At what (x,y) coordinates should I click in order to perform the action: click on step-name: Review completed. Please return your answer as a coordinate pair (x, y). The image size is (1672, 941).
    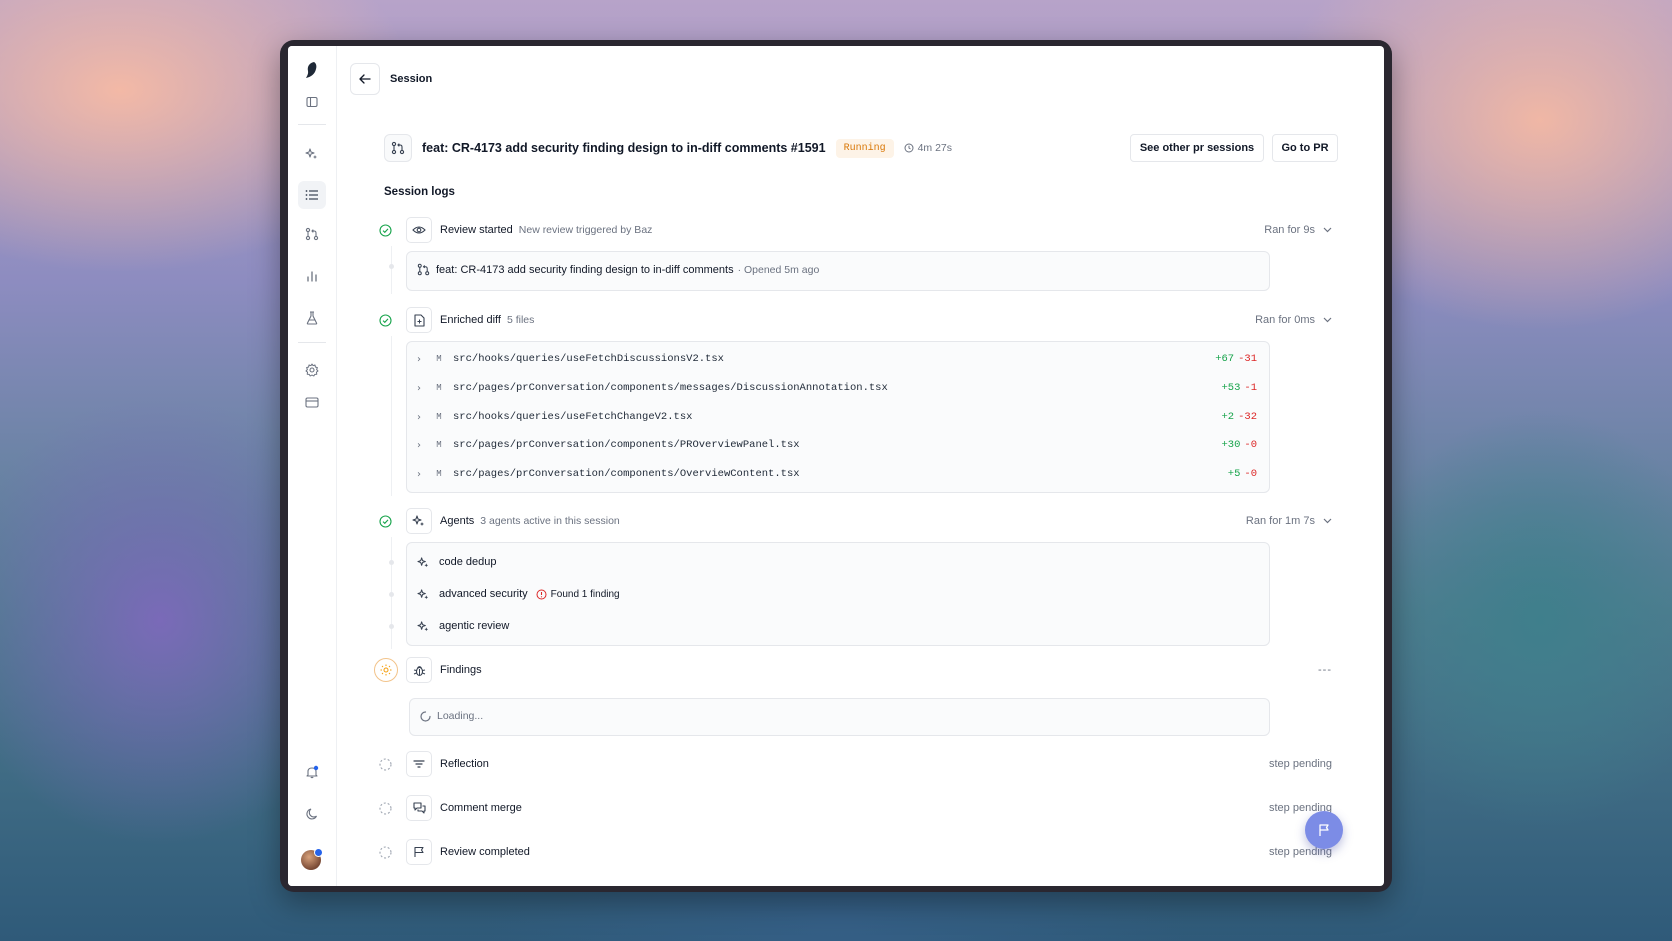
    Looking at the image, I should click on (485, 852).